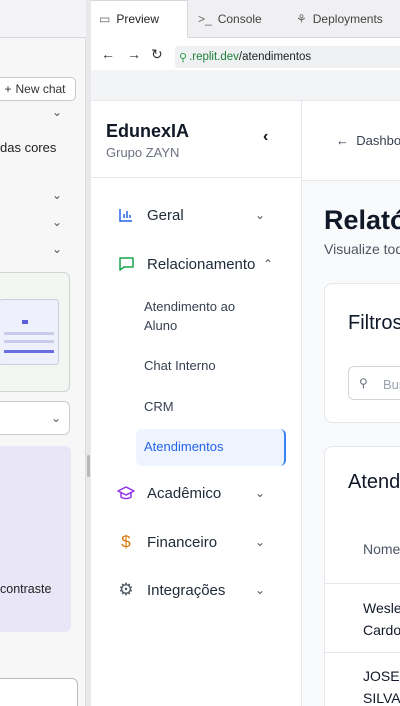  I want to click on tab-deployments: ⚘ Deployments, so click(343, 19).